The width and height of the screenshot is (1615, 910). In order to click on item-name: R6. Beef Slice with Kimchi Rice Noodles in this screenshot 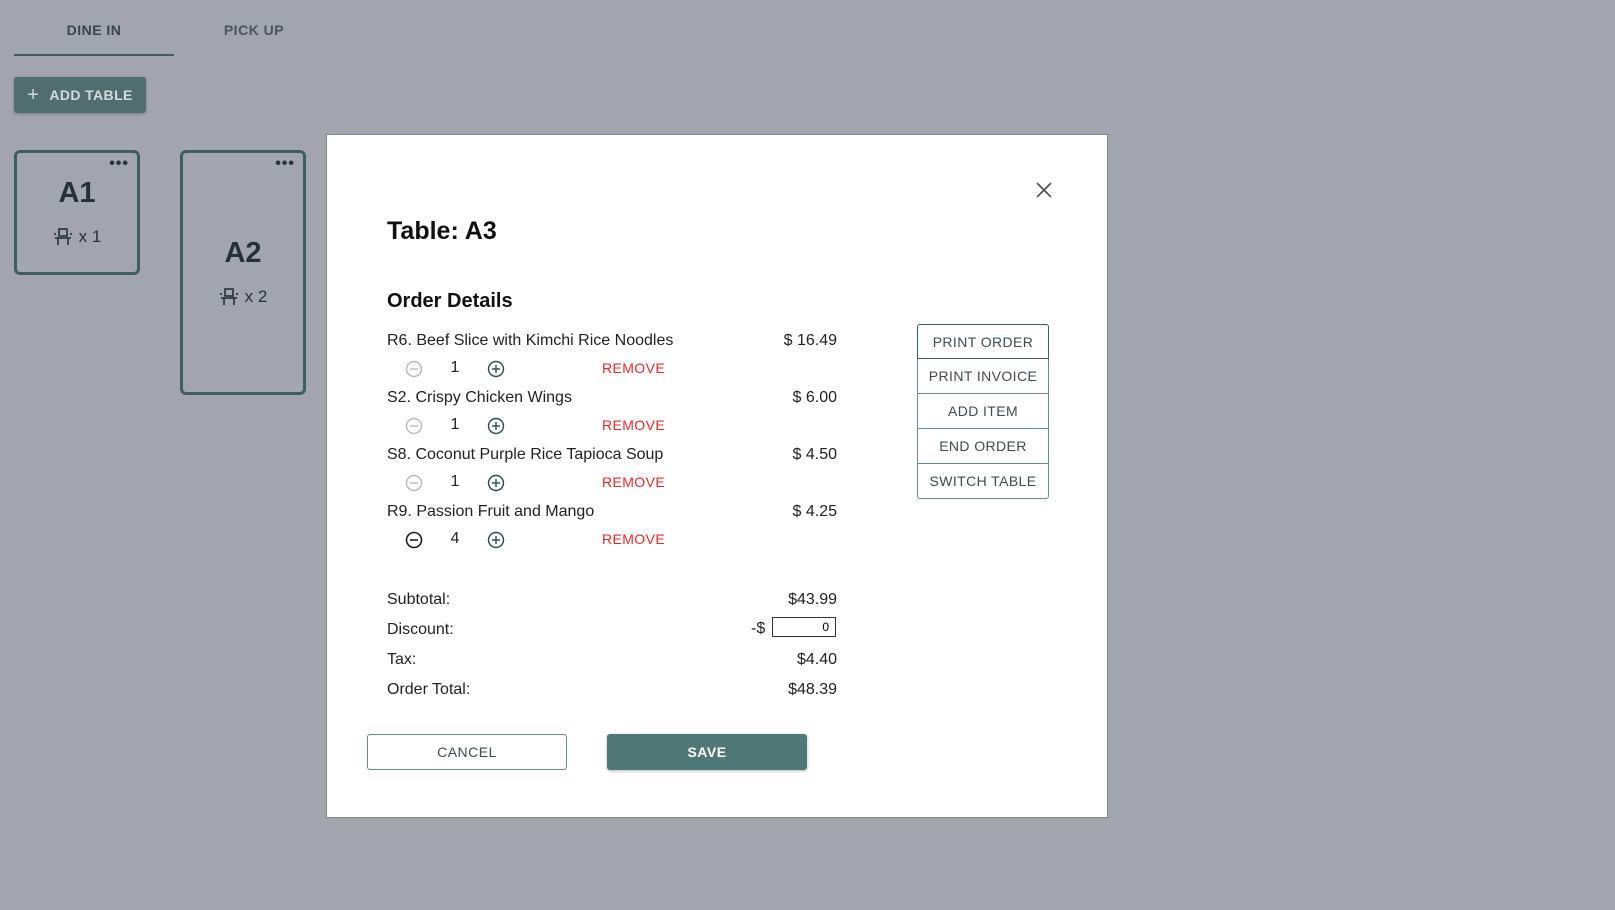, I will do `click(530, 340)`.